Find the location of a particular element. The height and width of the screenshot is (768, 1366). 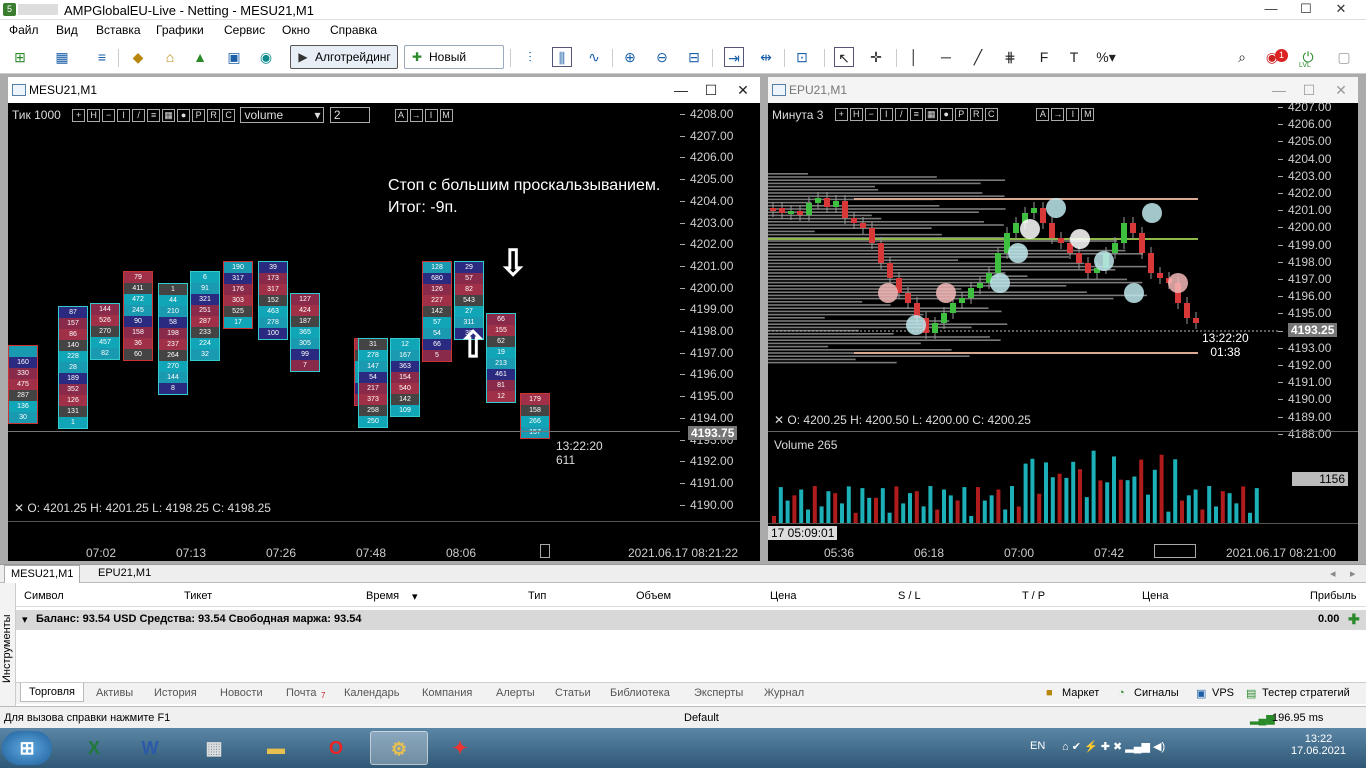

tab-assets: Активы is located at coordinates (114, 693).